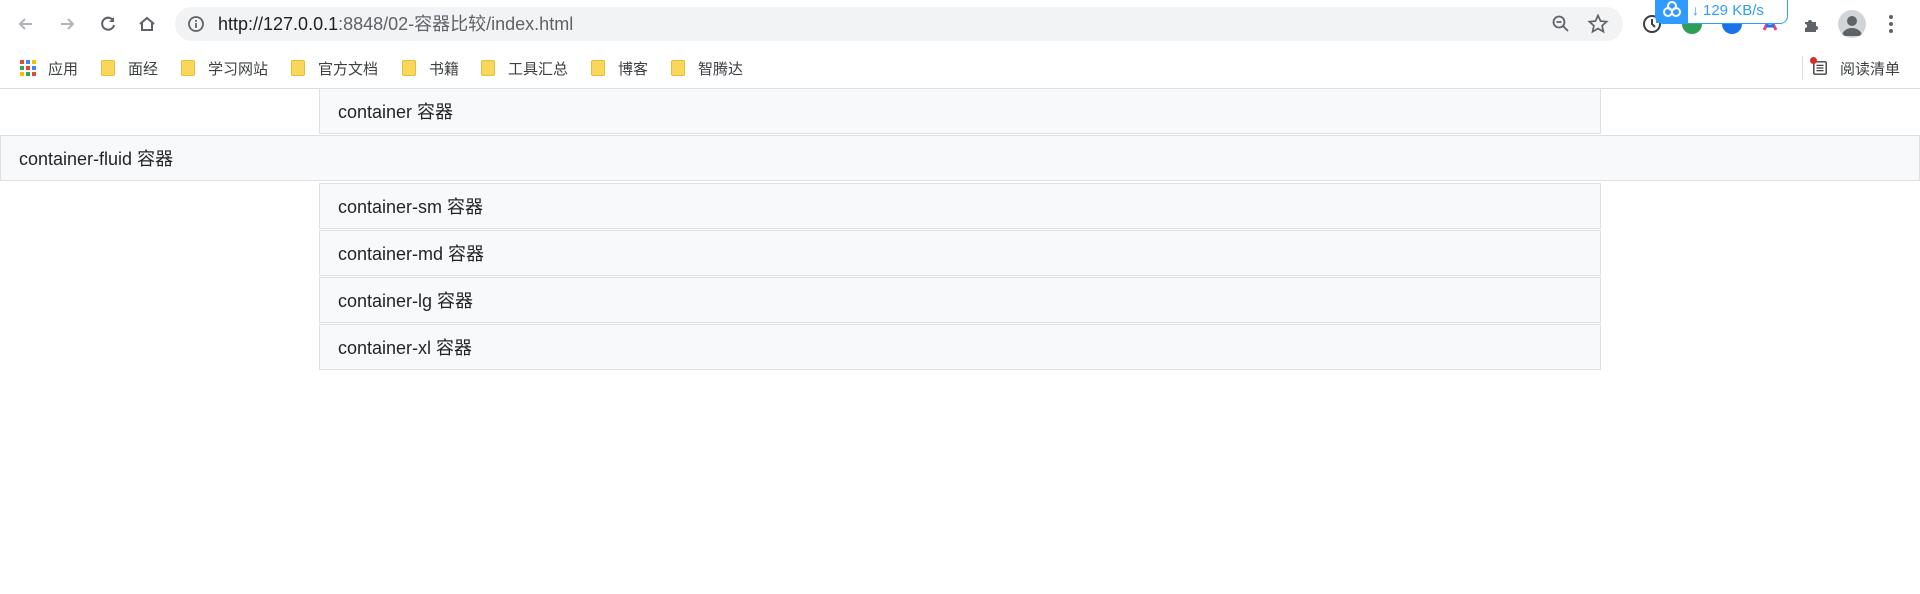 The width and height of the screenshot is (1920, 594). What do you see at coordinates (1819, 66) in the screenshot?
I see `reading-list-icon` at bounding box center [1819, 66].